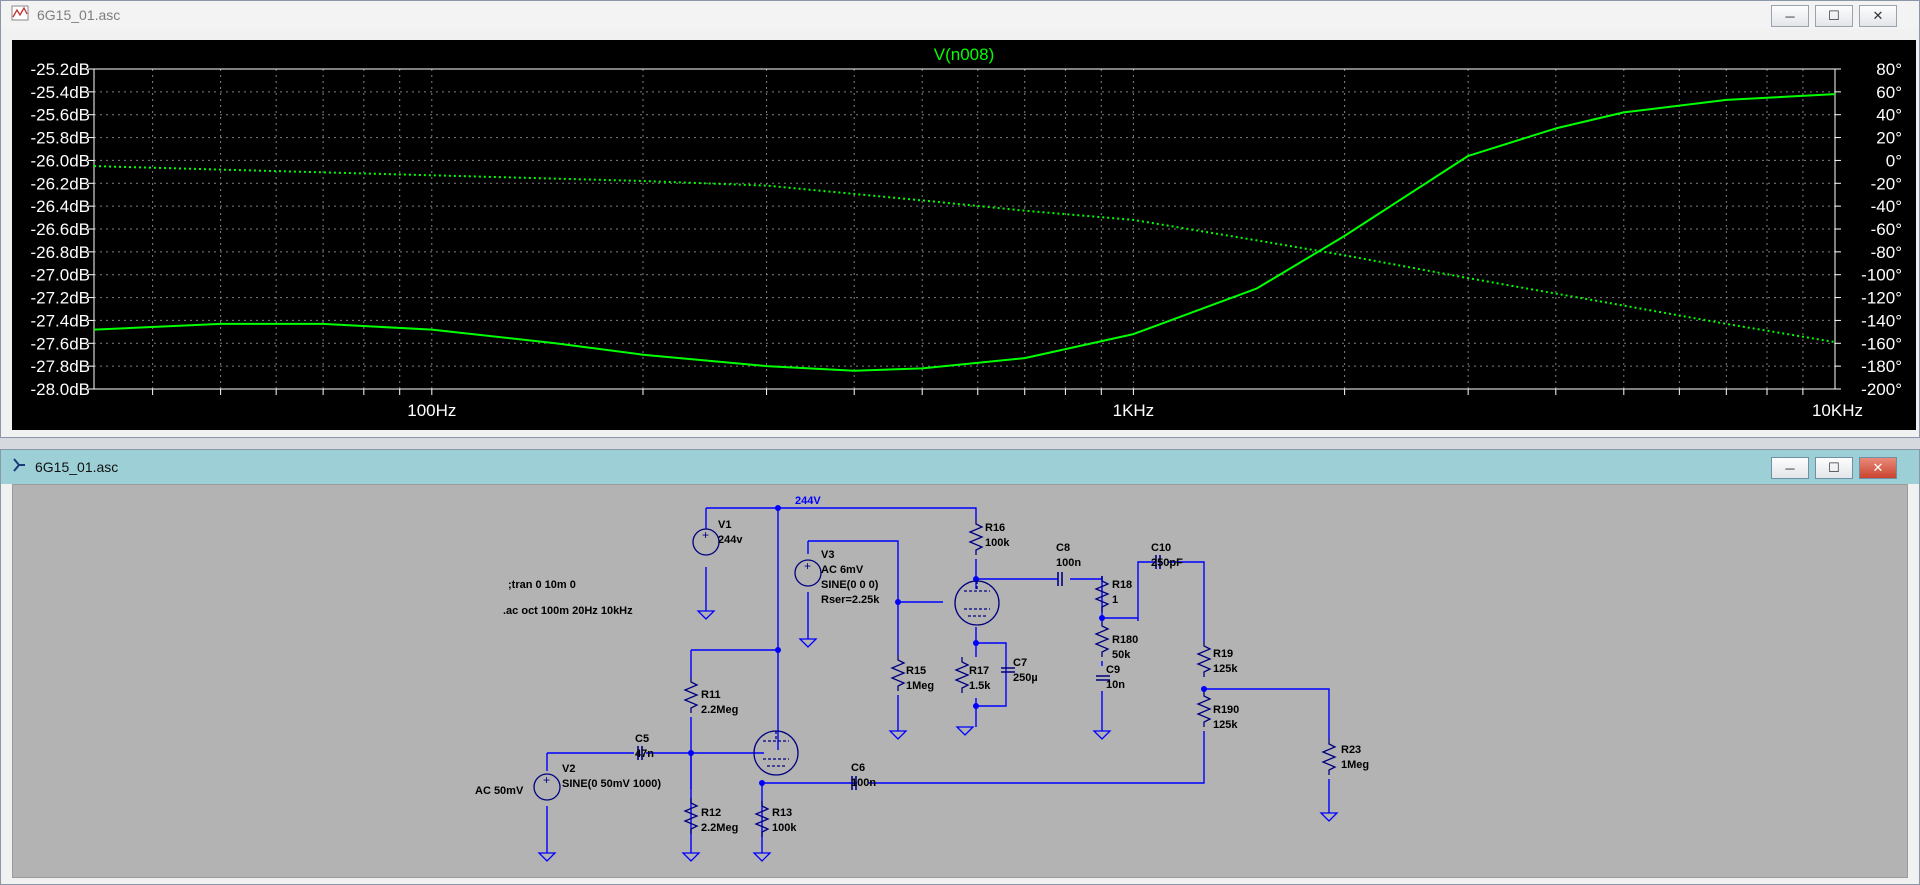 This screenshot has width=1920, height=885. I want to click on component-label-c10: C10, so click(1161, 548).